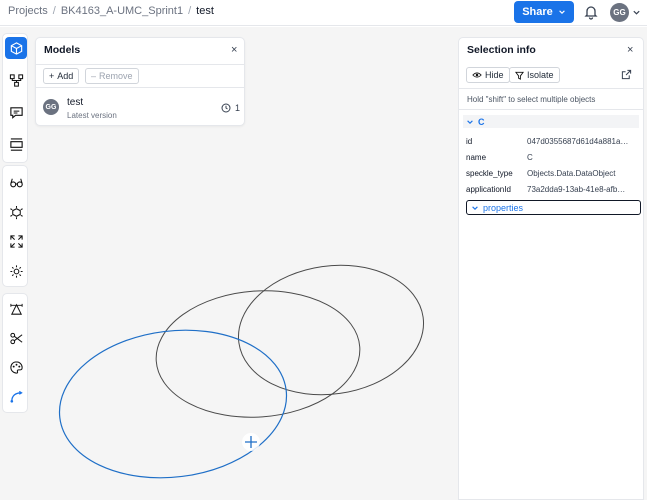 This screenshot has width=647, height=500. I want to click on glasses-icon, so click(16, 182).